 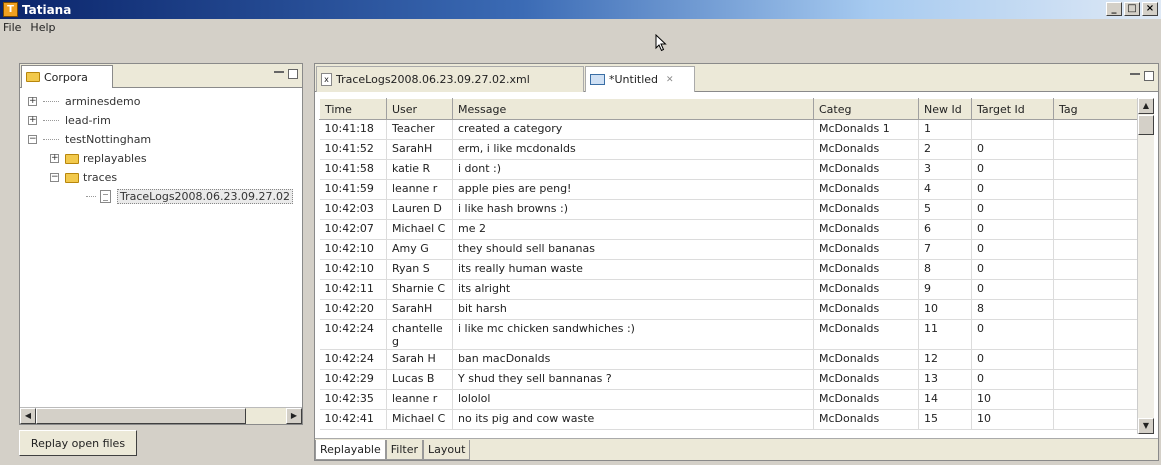 What do you see at coordinates (945, 289) in the screenshot?
I see `table-cell: 9` at bounding box center [945, 289].